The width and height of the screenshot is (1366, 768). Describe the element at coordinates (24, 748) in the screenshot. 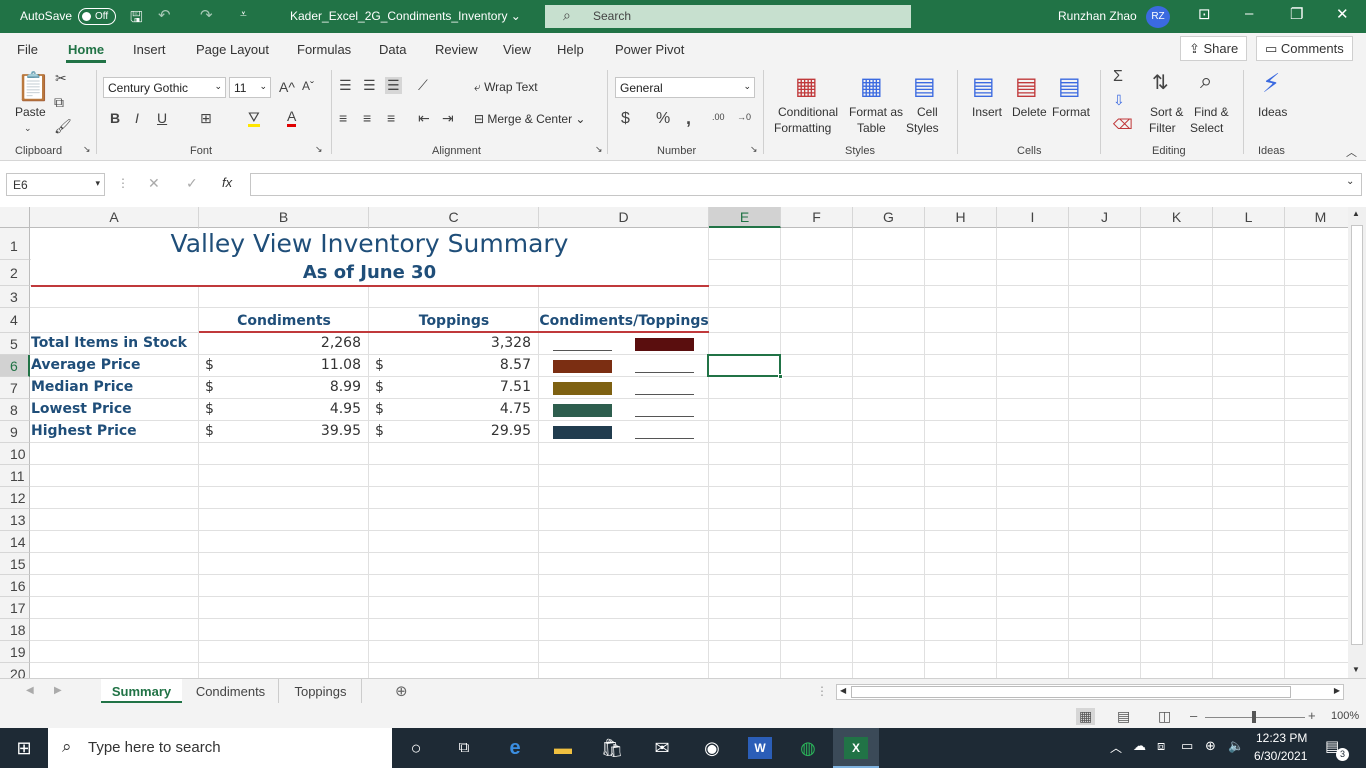

I see `windows-start-icon: ⊞` at that location.